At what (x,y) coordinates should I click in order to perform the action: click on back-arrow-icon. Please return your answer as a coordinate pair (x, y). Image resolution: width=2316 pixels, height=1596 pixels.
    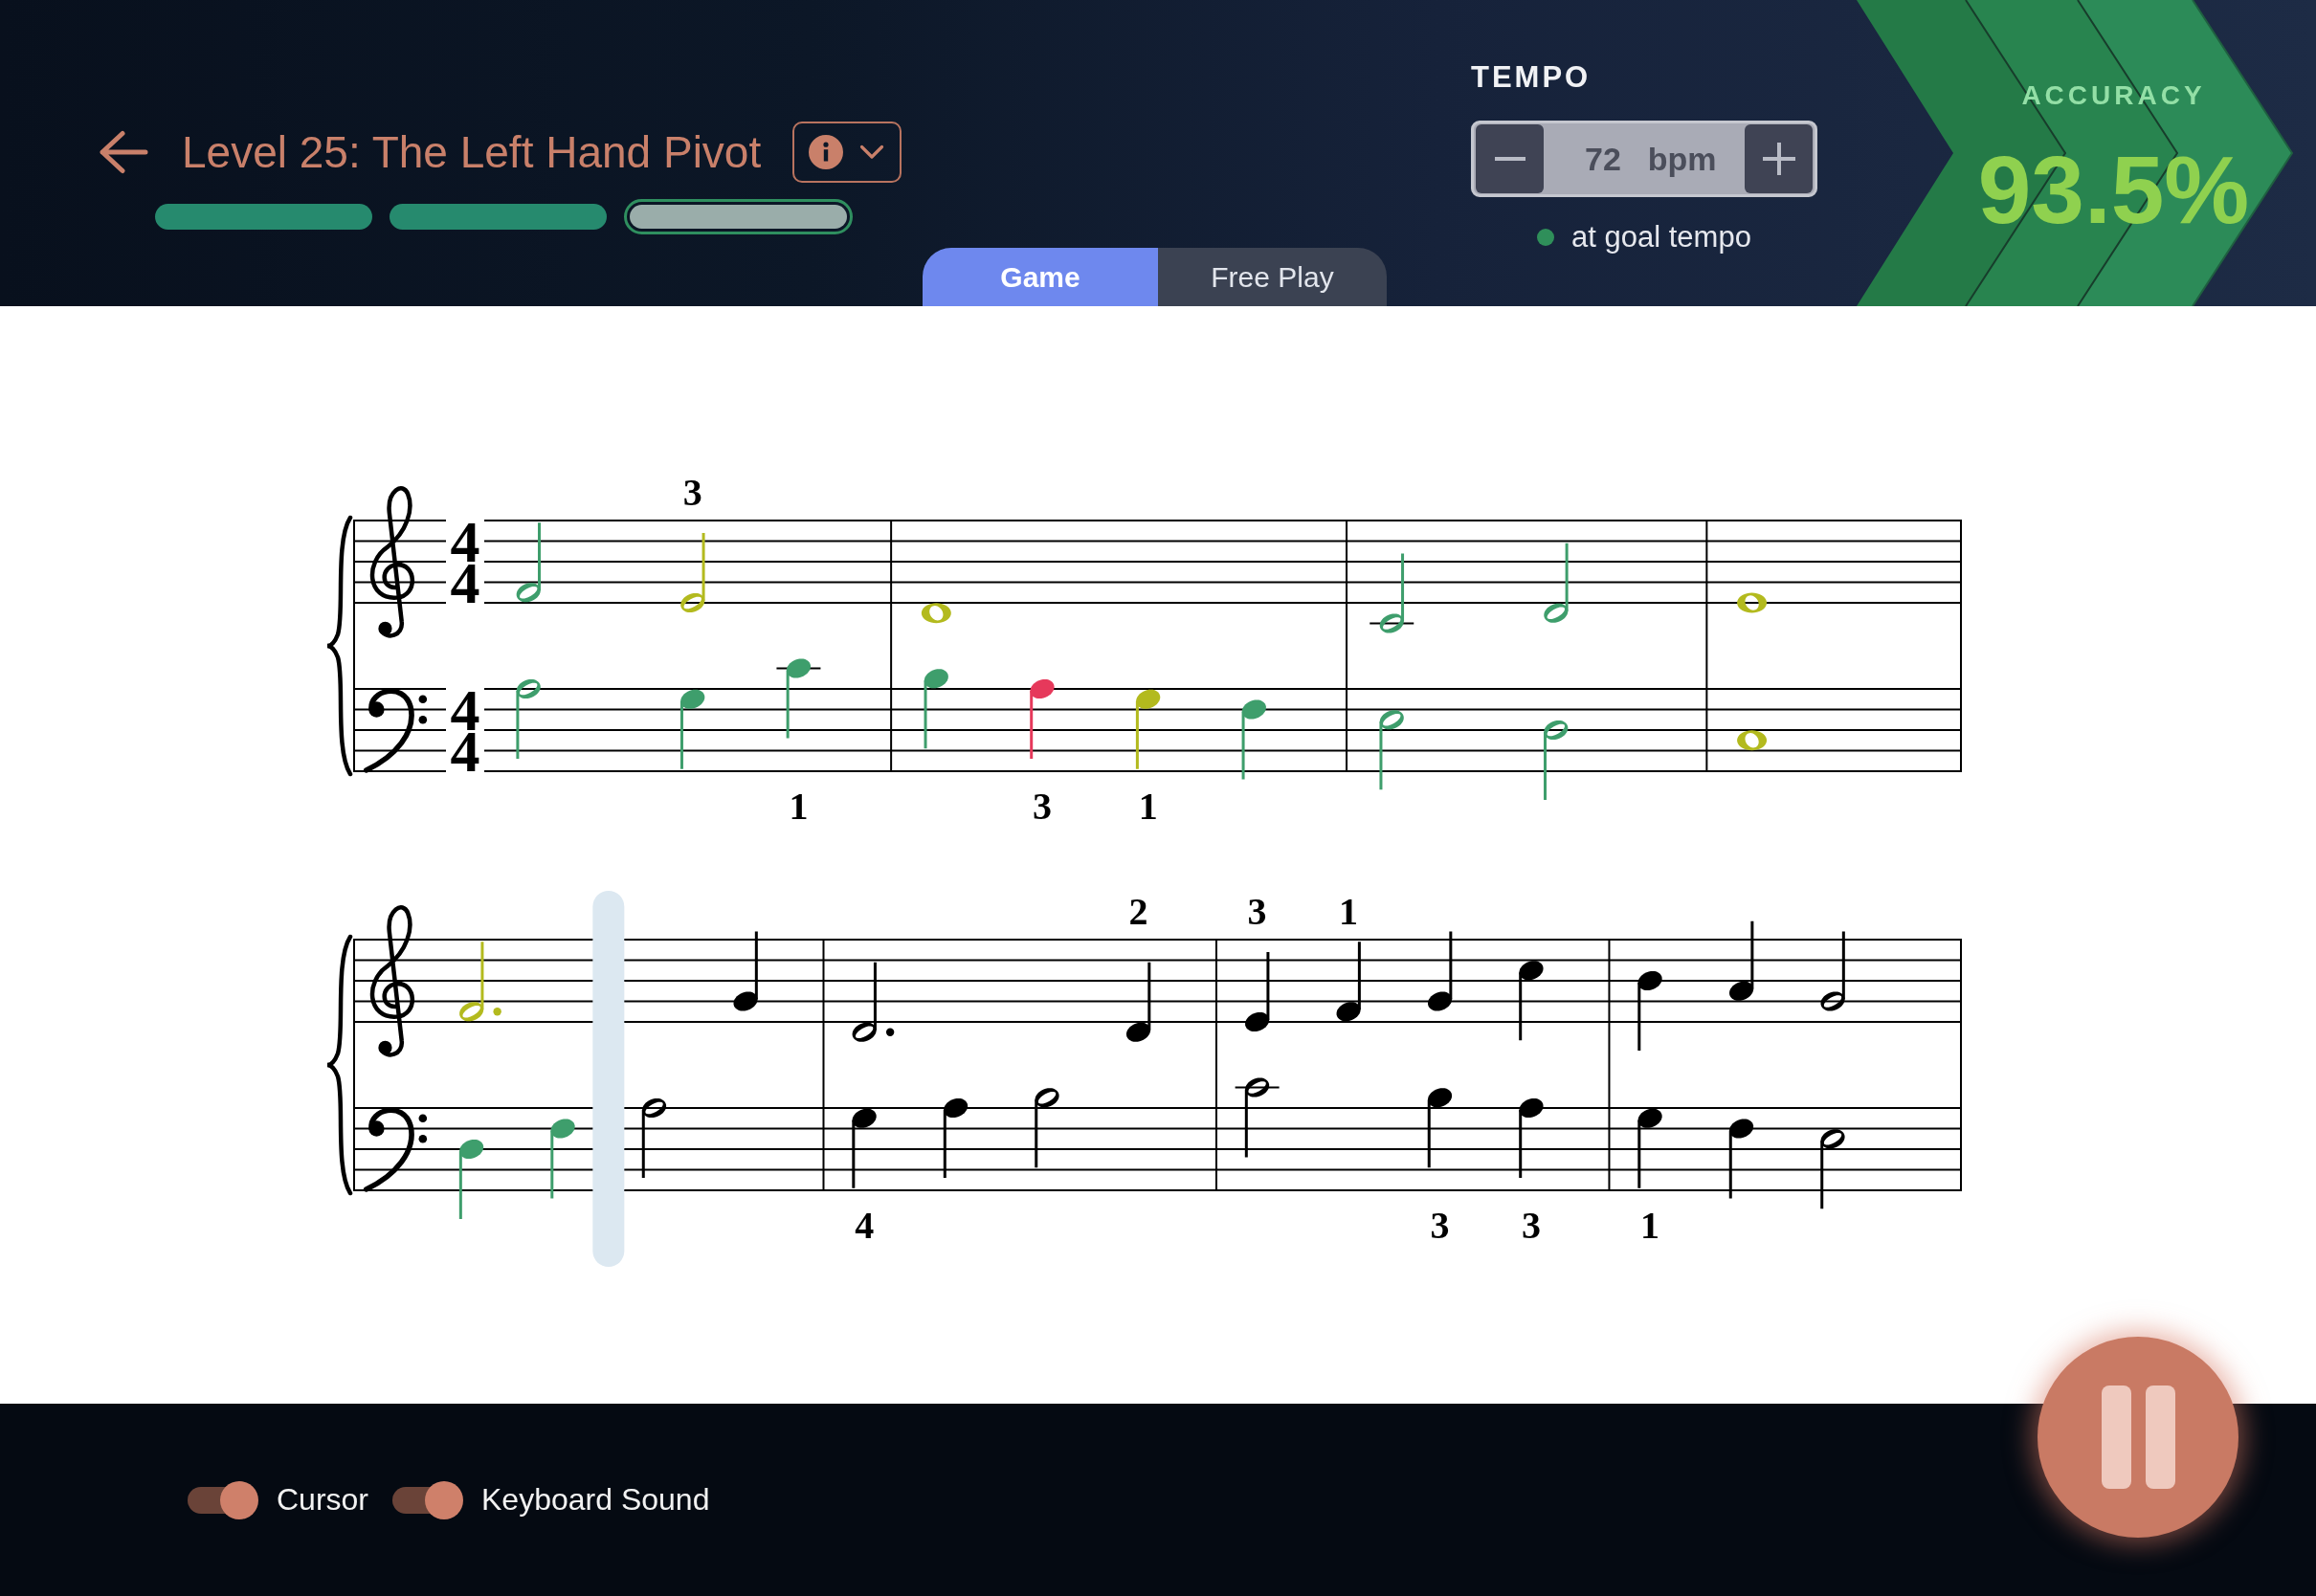
    Looking at the image, I should click on (123, 152).